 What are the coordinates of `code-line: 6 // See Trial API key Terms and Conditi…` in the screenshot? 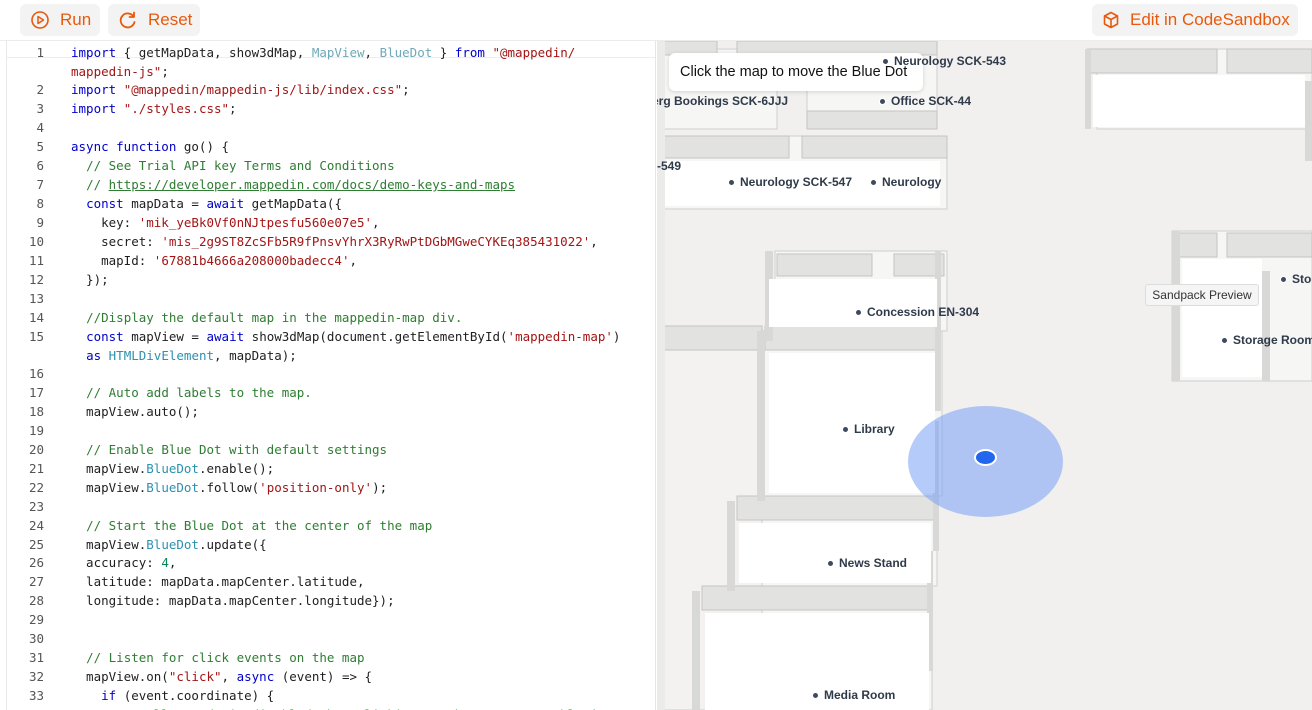 It's located at (215, 165).